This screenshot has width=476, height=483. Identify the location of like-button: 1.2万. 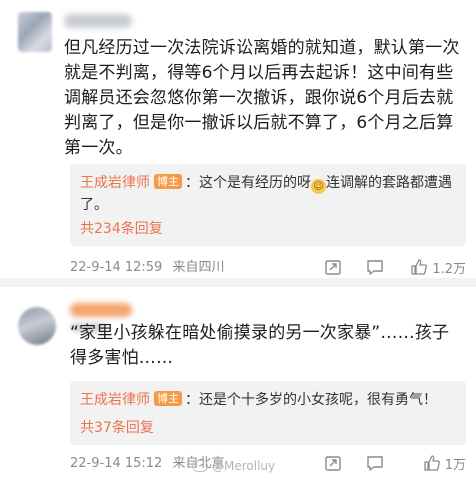
(438, 267).